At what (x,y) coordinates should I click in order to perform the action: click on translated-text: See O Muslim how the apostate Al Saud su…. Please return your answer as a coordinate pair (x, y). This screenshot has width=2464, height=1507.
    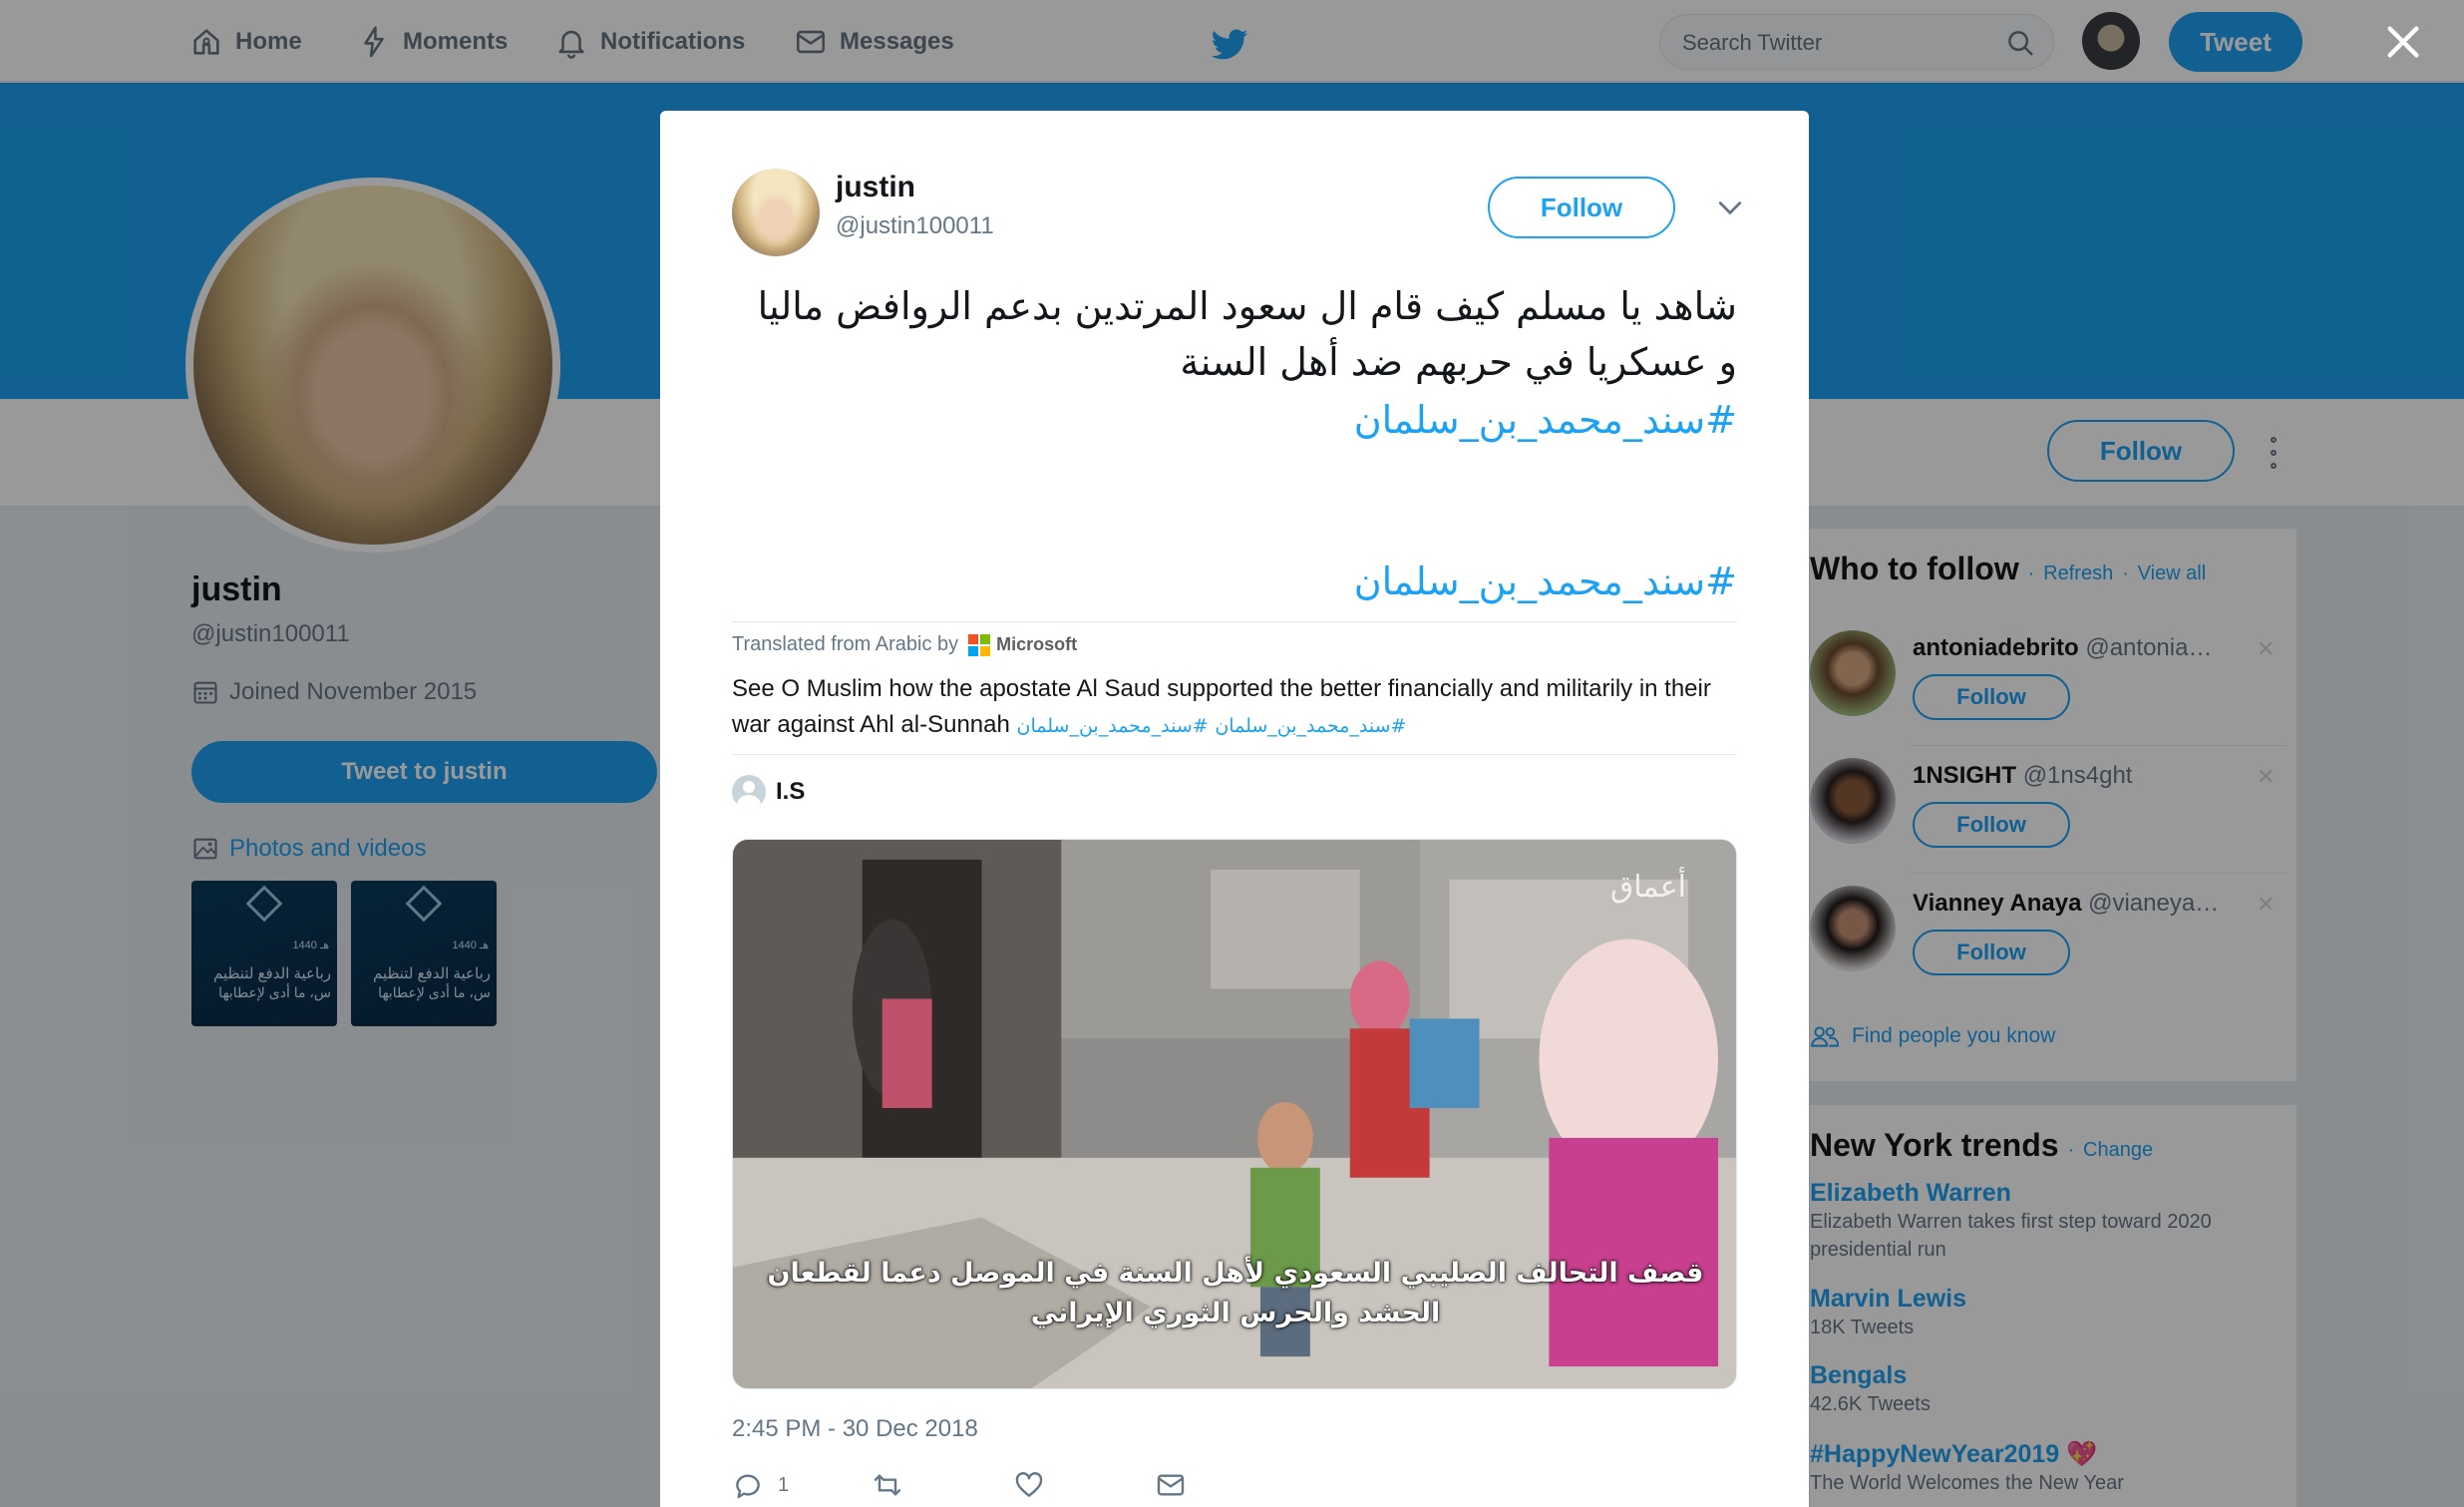
    Looking at the image, I should click on (1235, 707).